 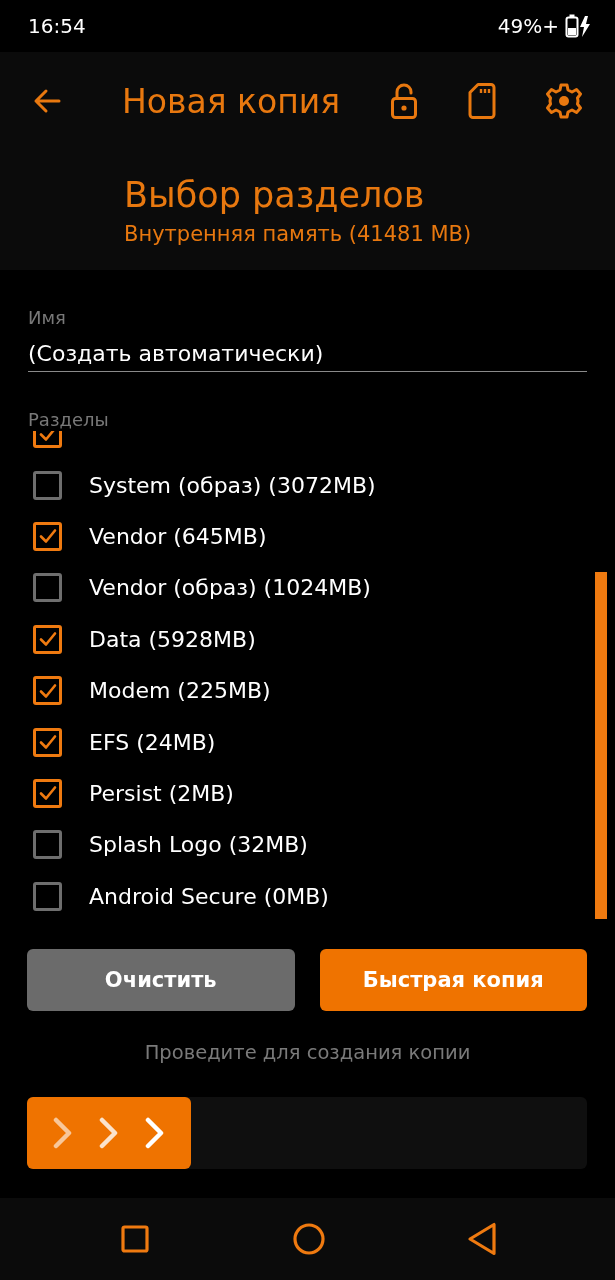 I want to click on partitions-label: Разделы, so click(x=68, y=420).